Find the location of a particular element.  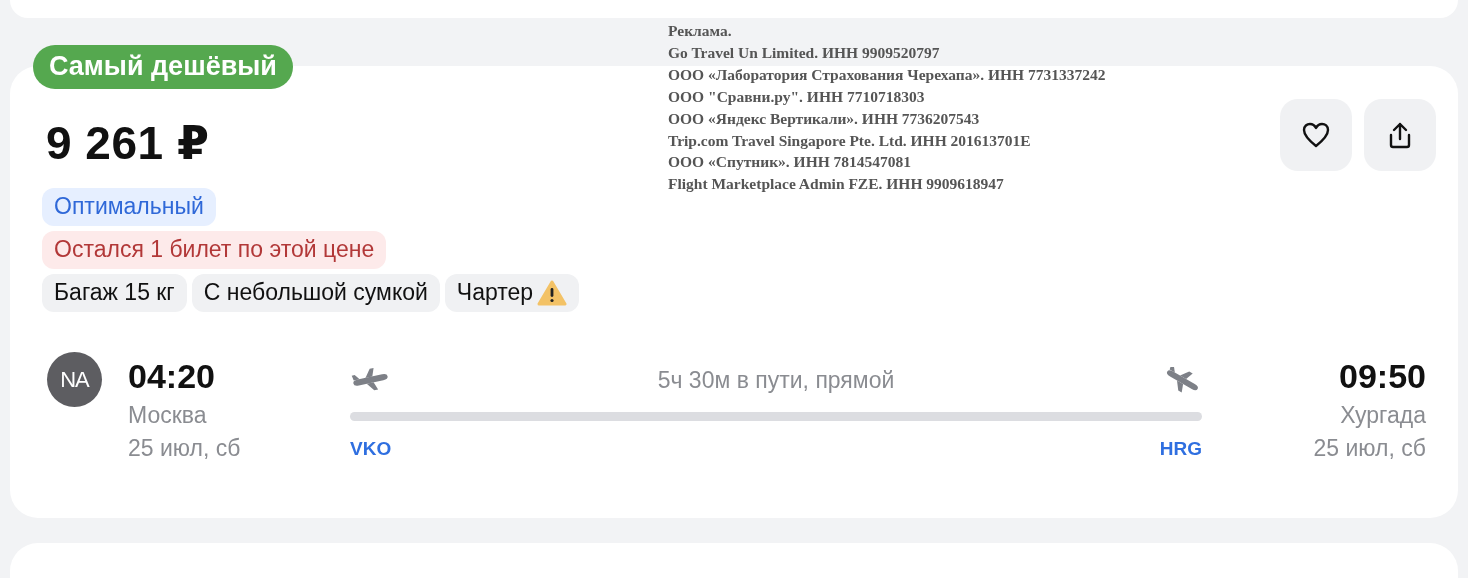

takeoff-plane-icon is located at coordinates (370, 380).